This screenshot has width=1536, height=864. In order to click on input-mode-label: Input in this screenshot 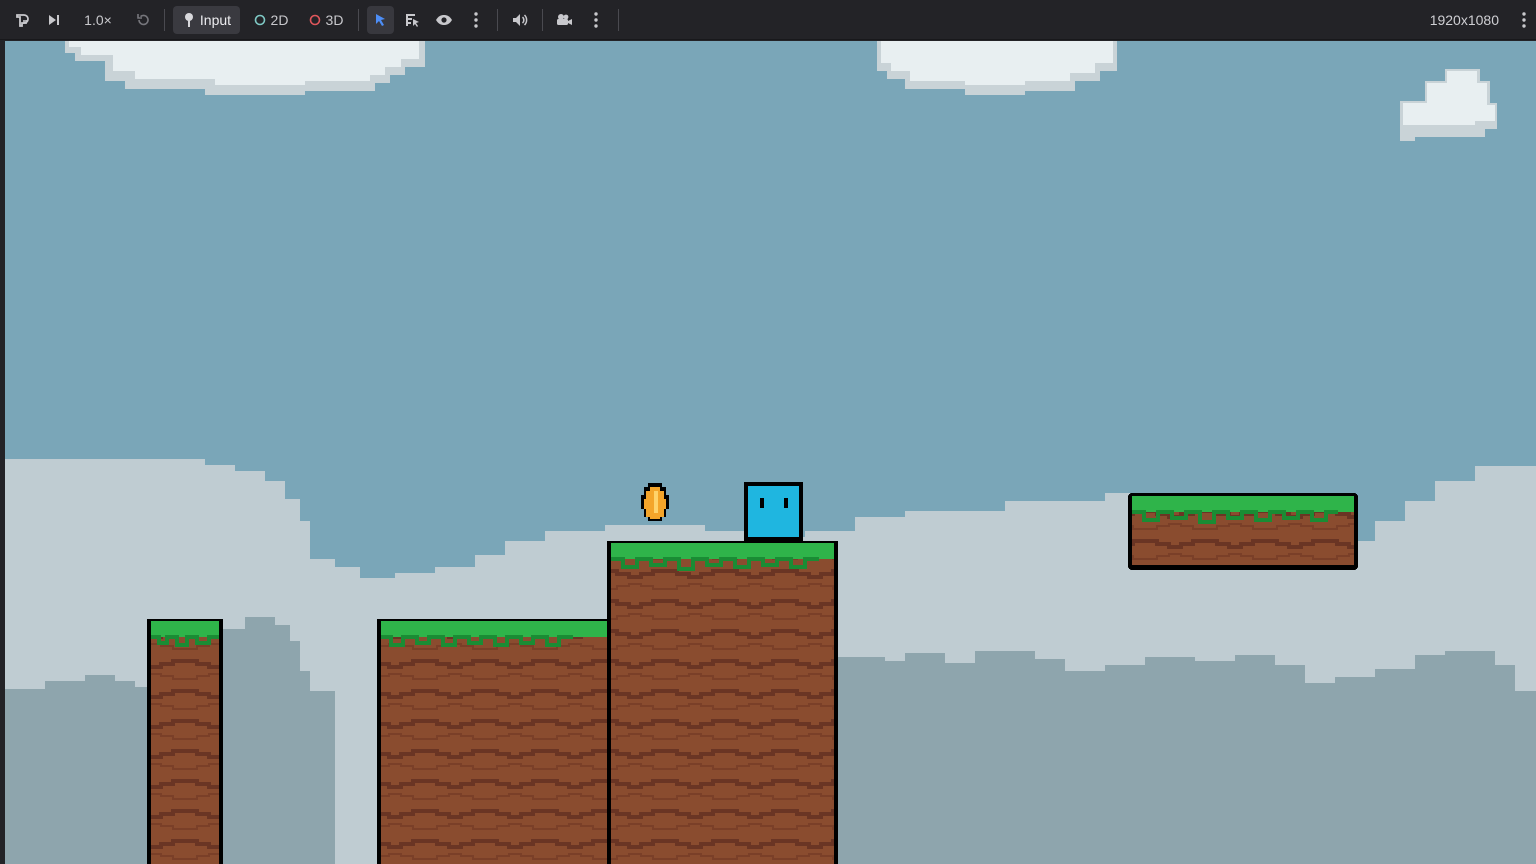, I will do `click(215, 20)`.